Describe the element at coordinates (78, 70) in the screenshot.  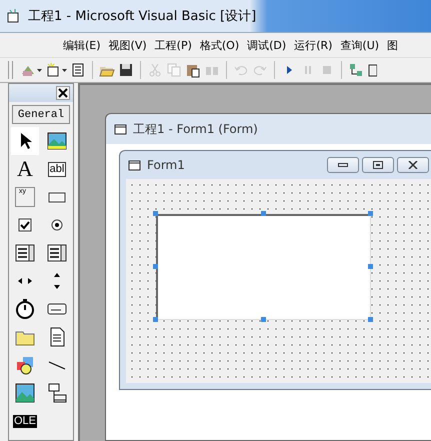
I see `menu-editor-icon` at that location.